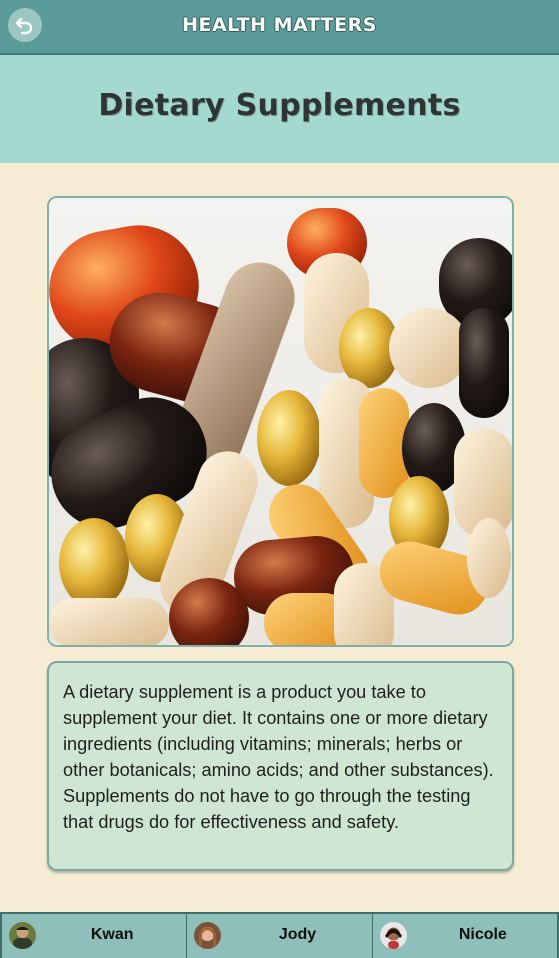 The width and height of the screenshot is (559, 958). I want to click on page-title: Dietary Supplements, so click(279, 105).